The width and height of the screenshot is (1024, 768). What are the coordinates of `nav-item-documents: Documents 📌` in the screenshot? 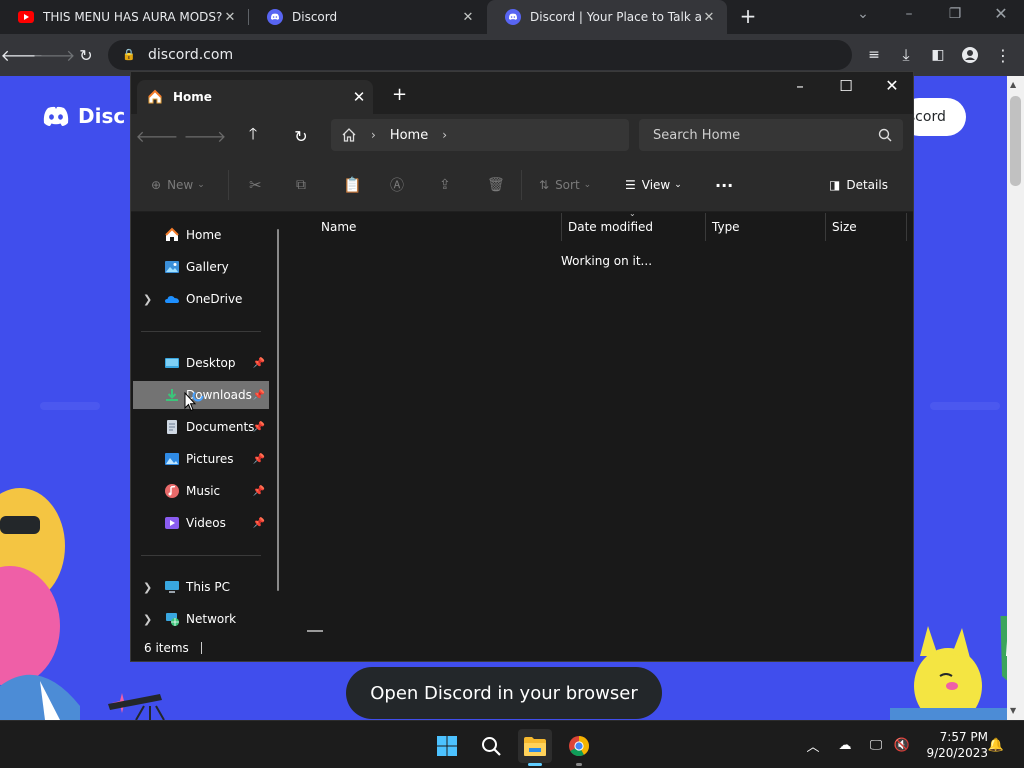 It's located at (201, 427).